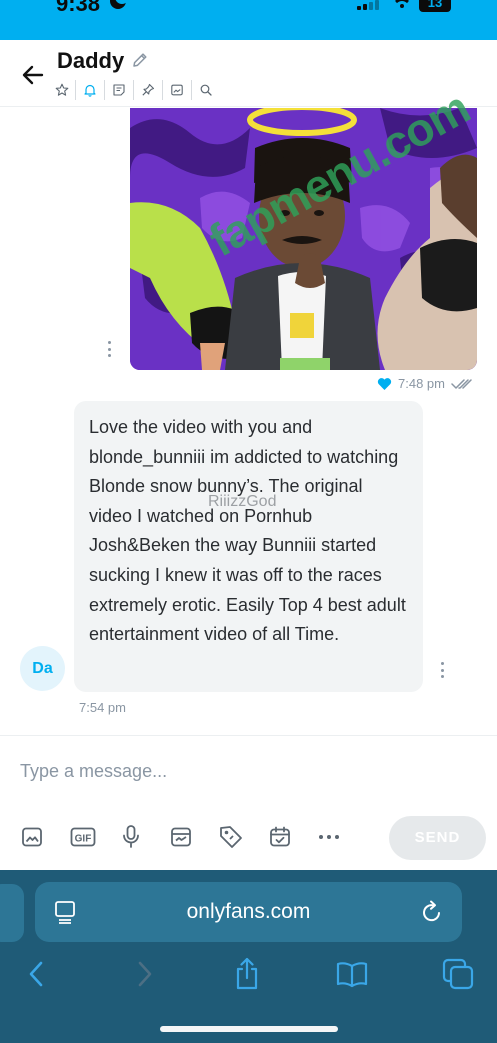 The width and height of the screenshot is (497, 1043). Describe the element at coordinates (245, 771) in the screenshot. I see `message-input` at that location.